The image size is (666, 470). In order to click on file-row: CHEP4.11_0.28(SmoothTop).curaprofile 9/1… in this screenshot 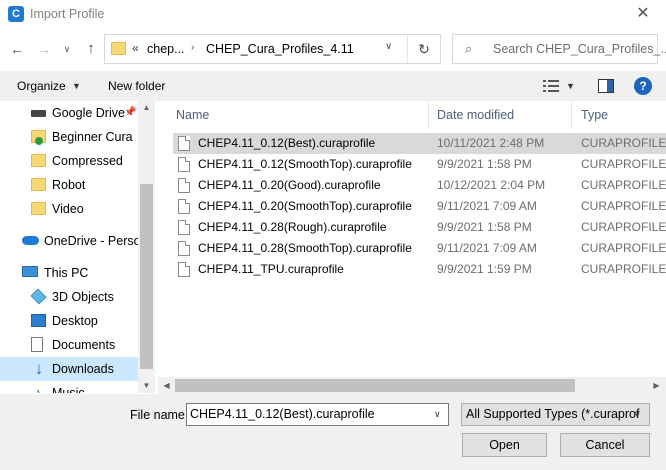, I will do `click(419, 248)`.